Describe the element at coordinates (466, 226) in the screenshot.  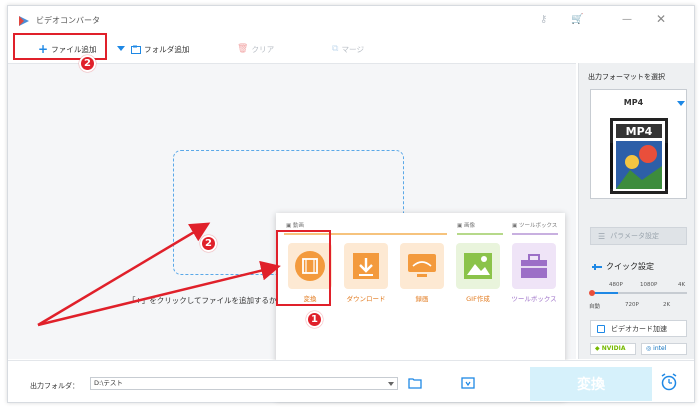
I see `section-label-image: ▣ 画像` at that location.